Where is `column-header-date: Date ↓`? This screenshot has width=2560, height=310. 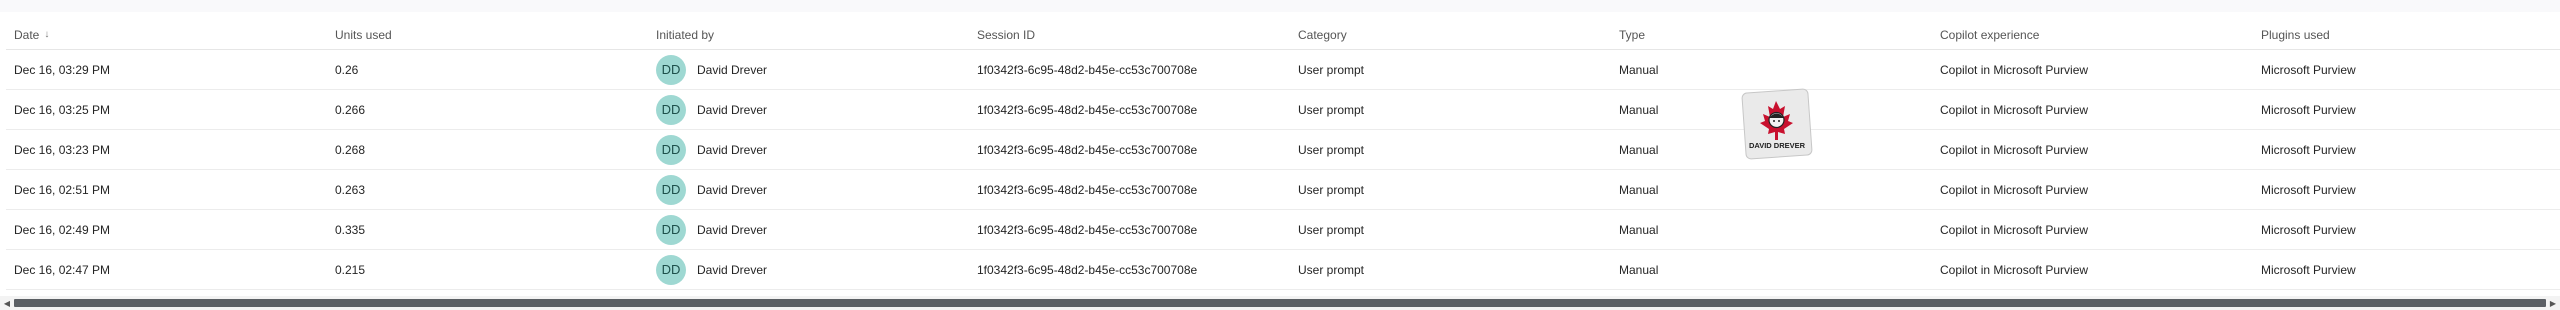 column-header-date: Date ↓ is located at coordinates (31, 34).